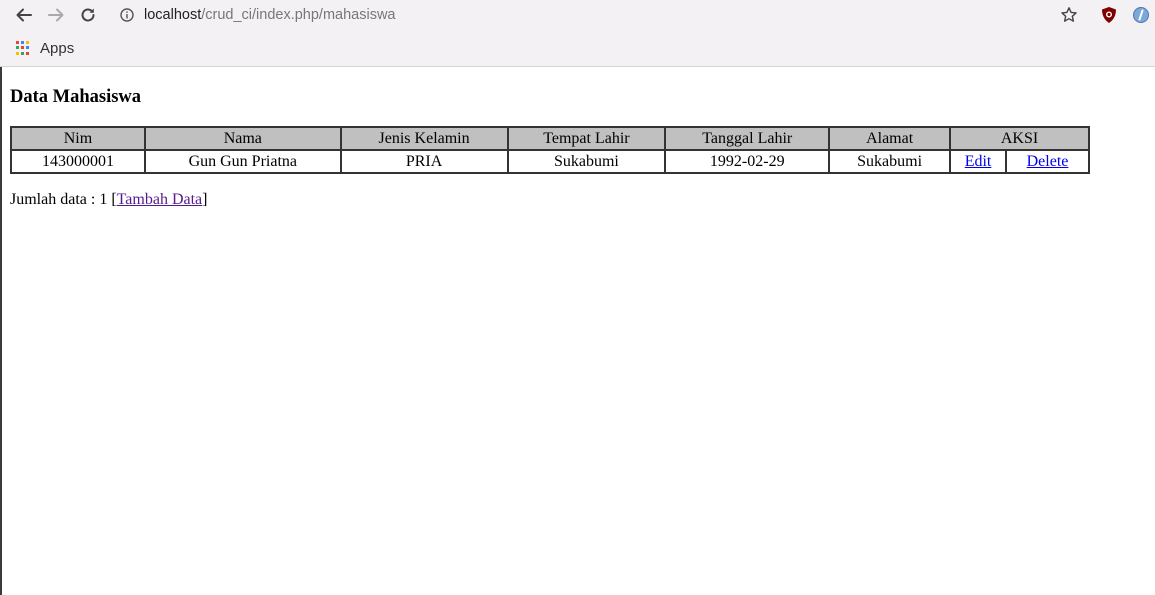 The image size is (1155, 595). I want to click on column-header-nim: Nim, so click(78, 138).